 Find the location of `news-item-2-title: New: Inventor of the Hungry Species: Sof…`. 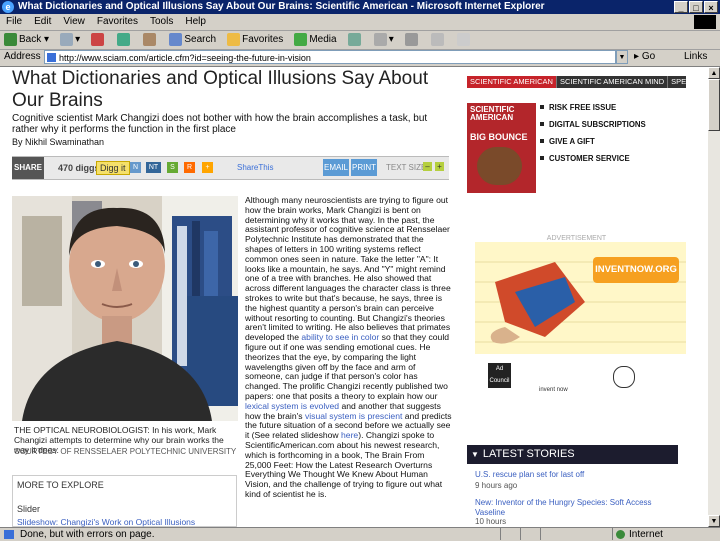

news-item-2-title: New: Inventor of the Hungry Species: Sof… is located at coordinates (577, 508).